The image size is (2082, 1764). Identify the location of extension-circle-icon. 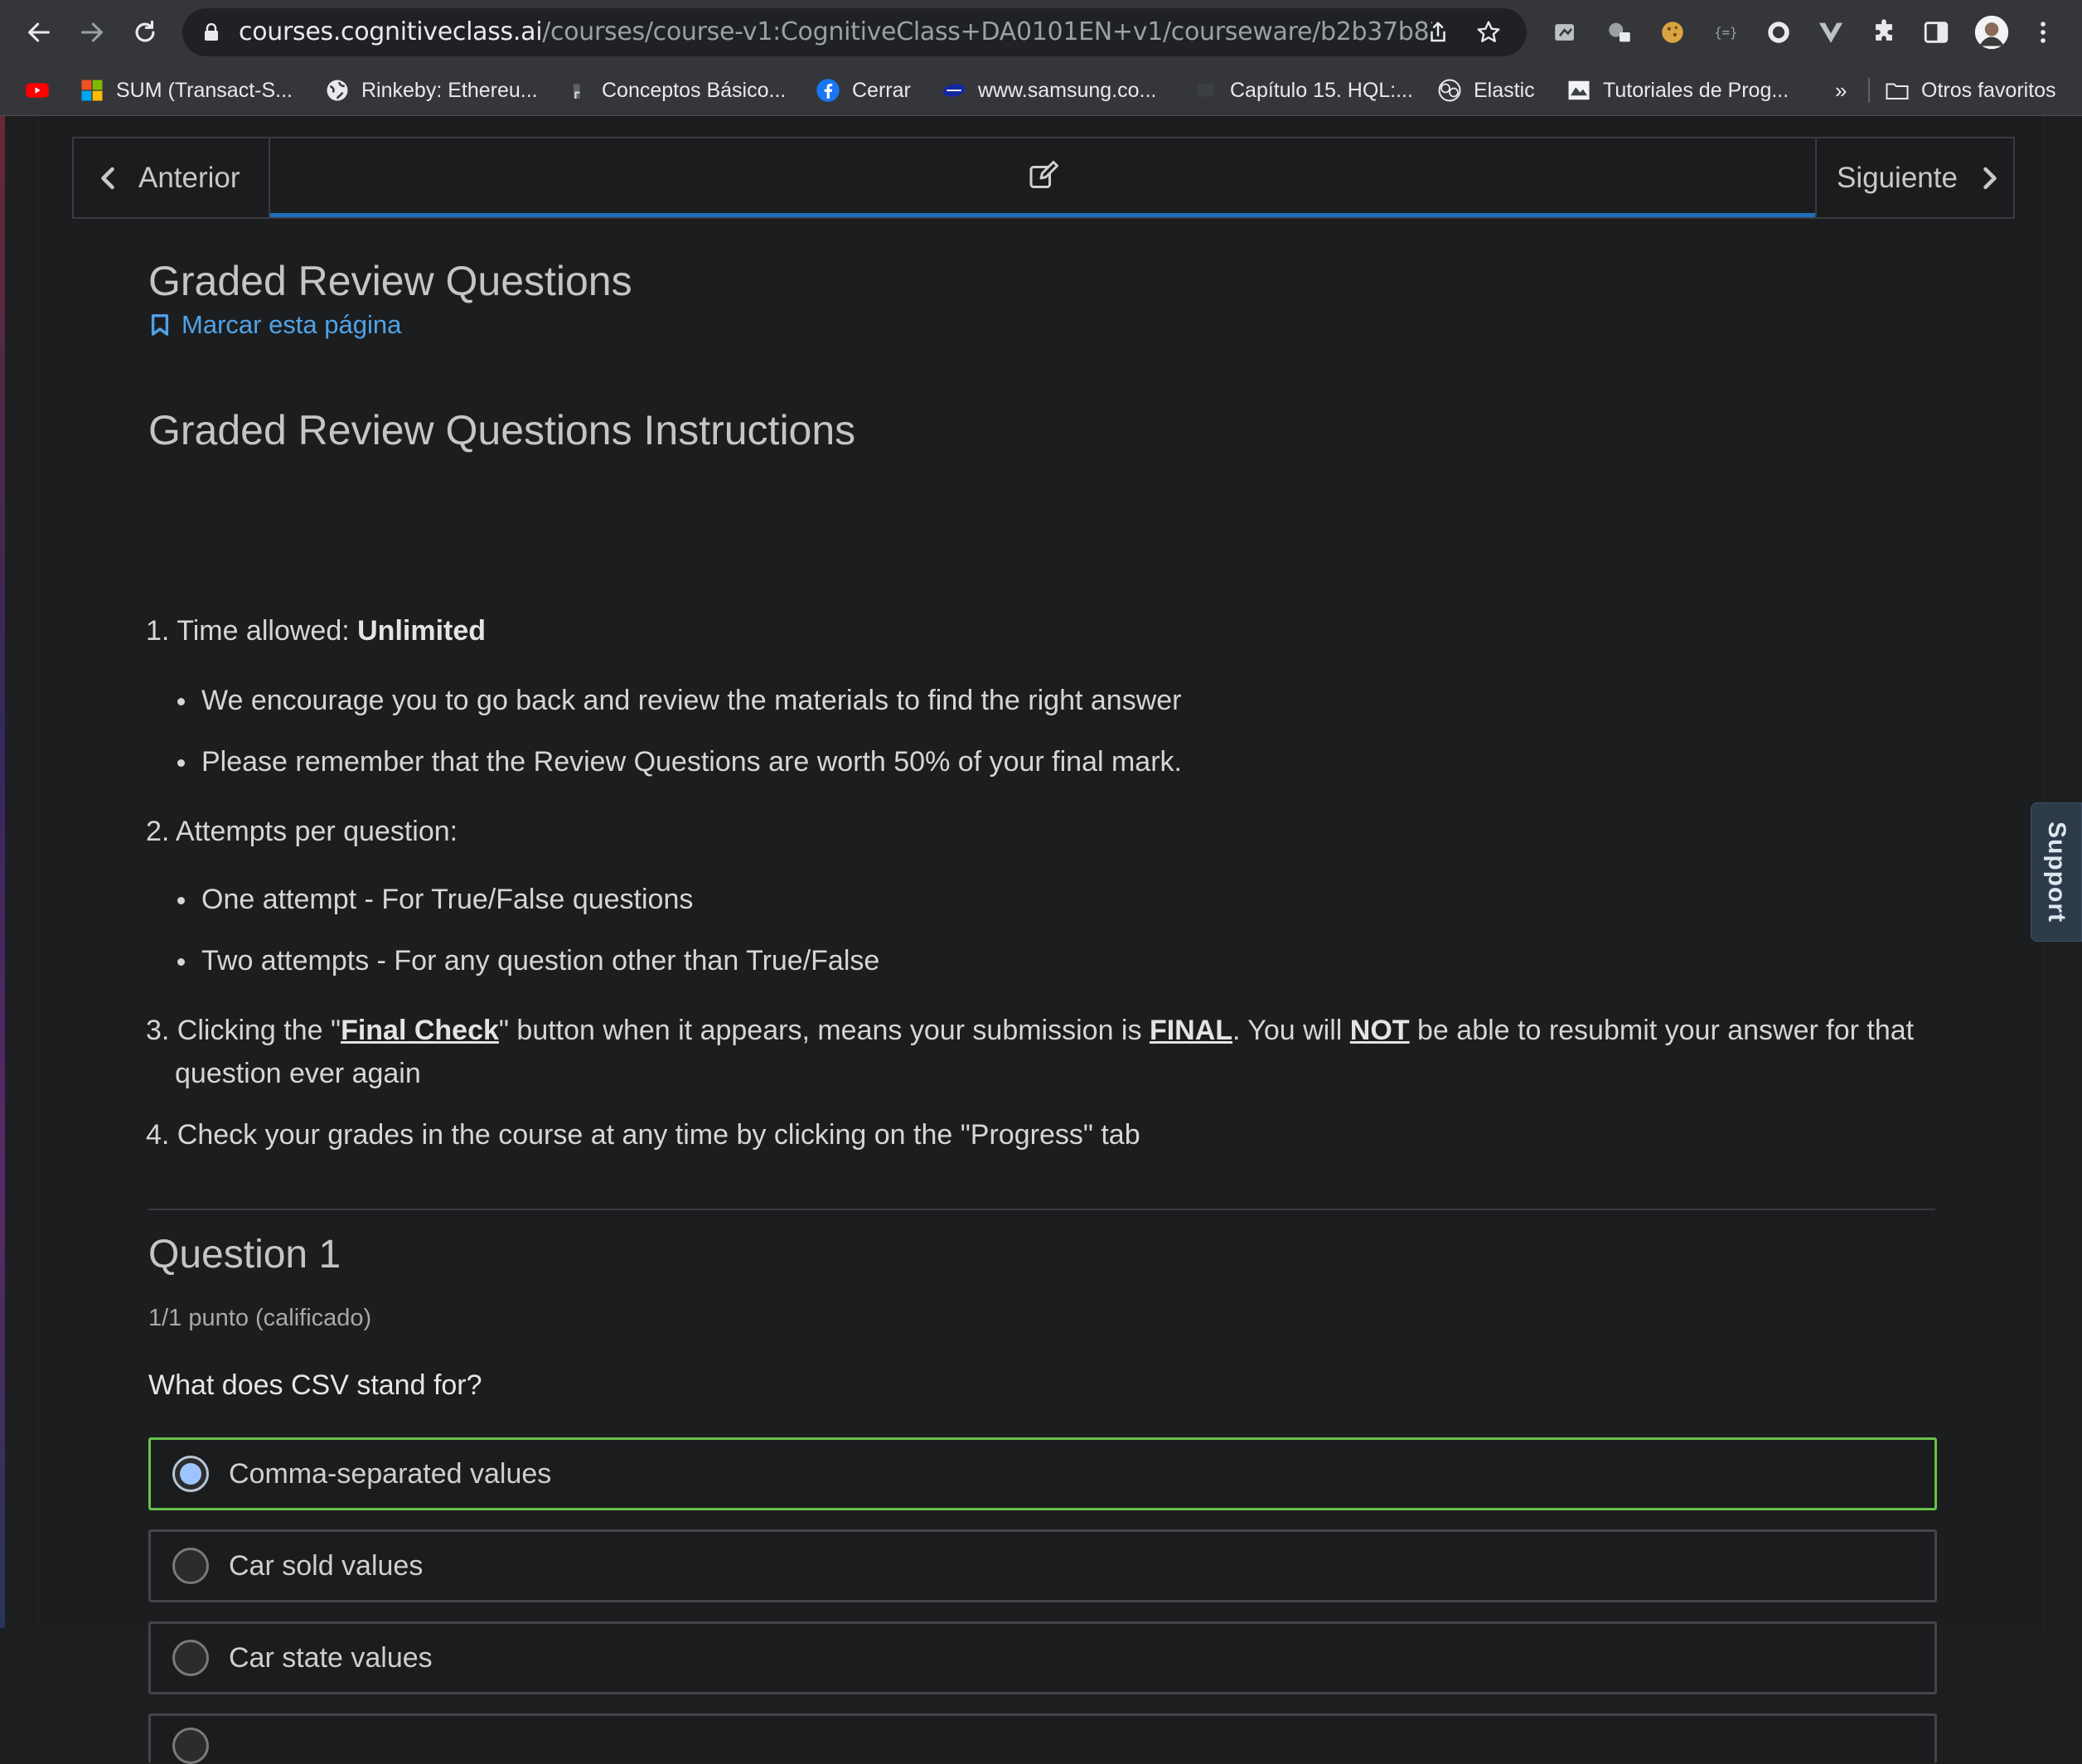
(1778, 32).